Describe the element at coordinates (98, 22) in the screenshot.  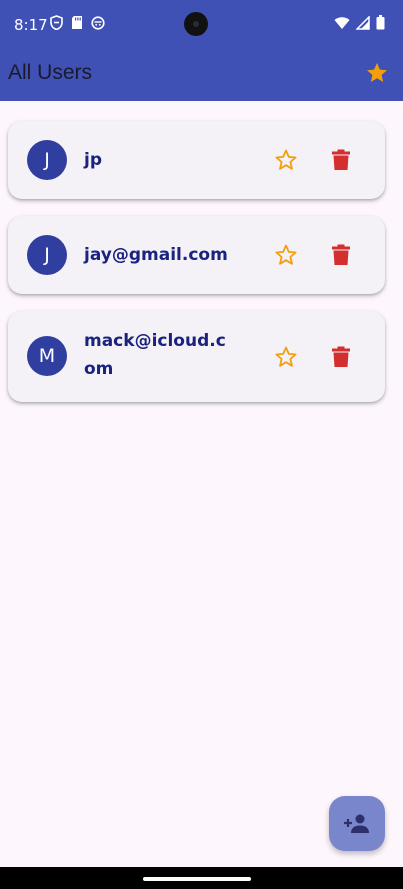
I see `app-status-icon` at that location.